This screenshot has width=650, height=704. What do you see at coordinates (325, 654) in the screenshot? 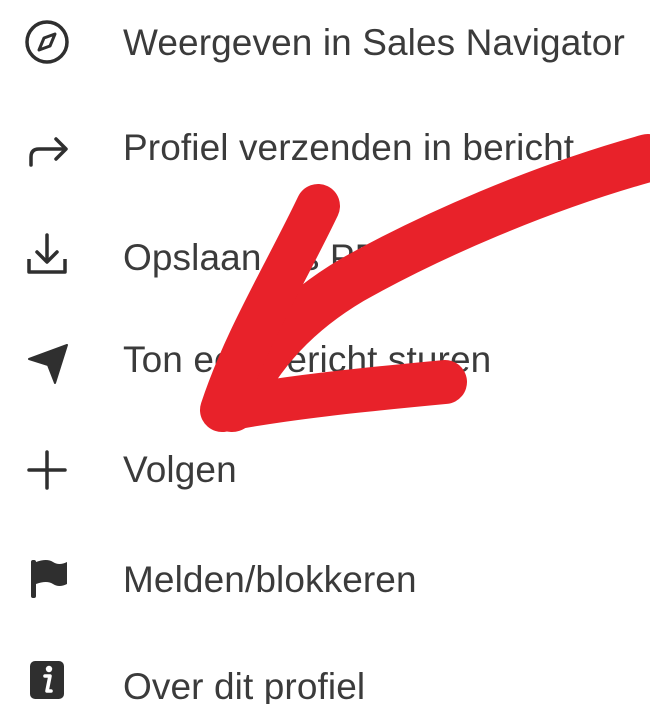
I see `menu-item-about-profile: Over dit profiel` at bounding box center [325, 654].